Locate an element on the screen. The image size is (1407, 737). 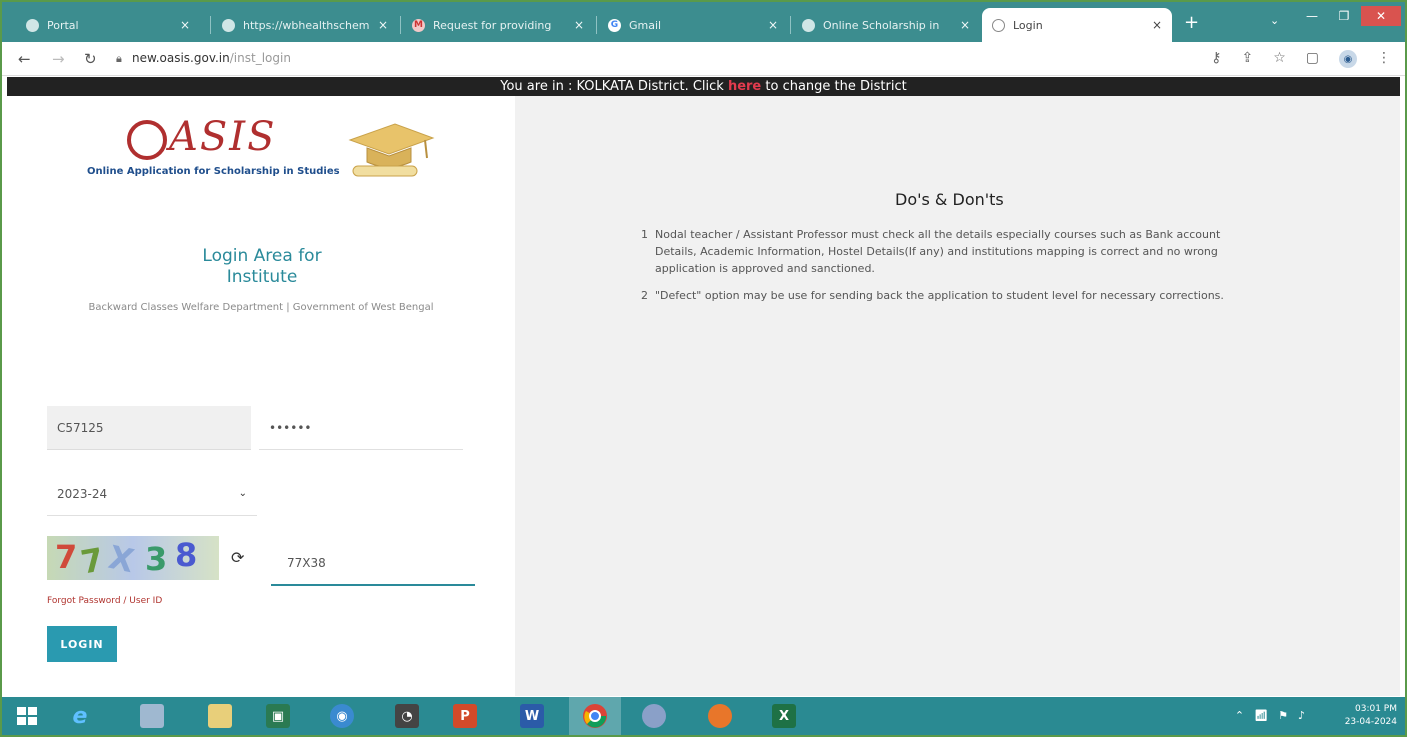
tab-login: Login × is located at coordinates (1077, 25).